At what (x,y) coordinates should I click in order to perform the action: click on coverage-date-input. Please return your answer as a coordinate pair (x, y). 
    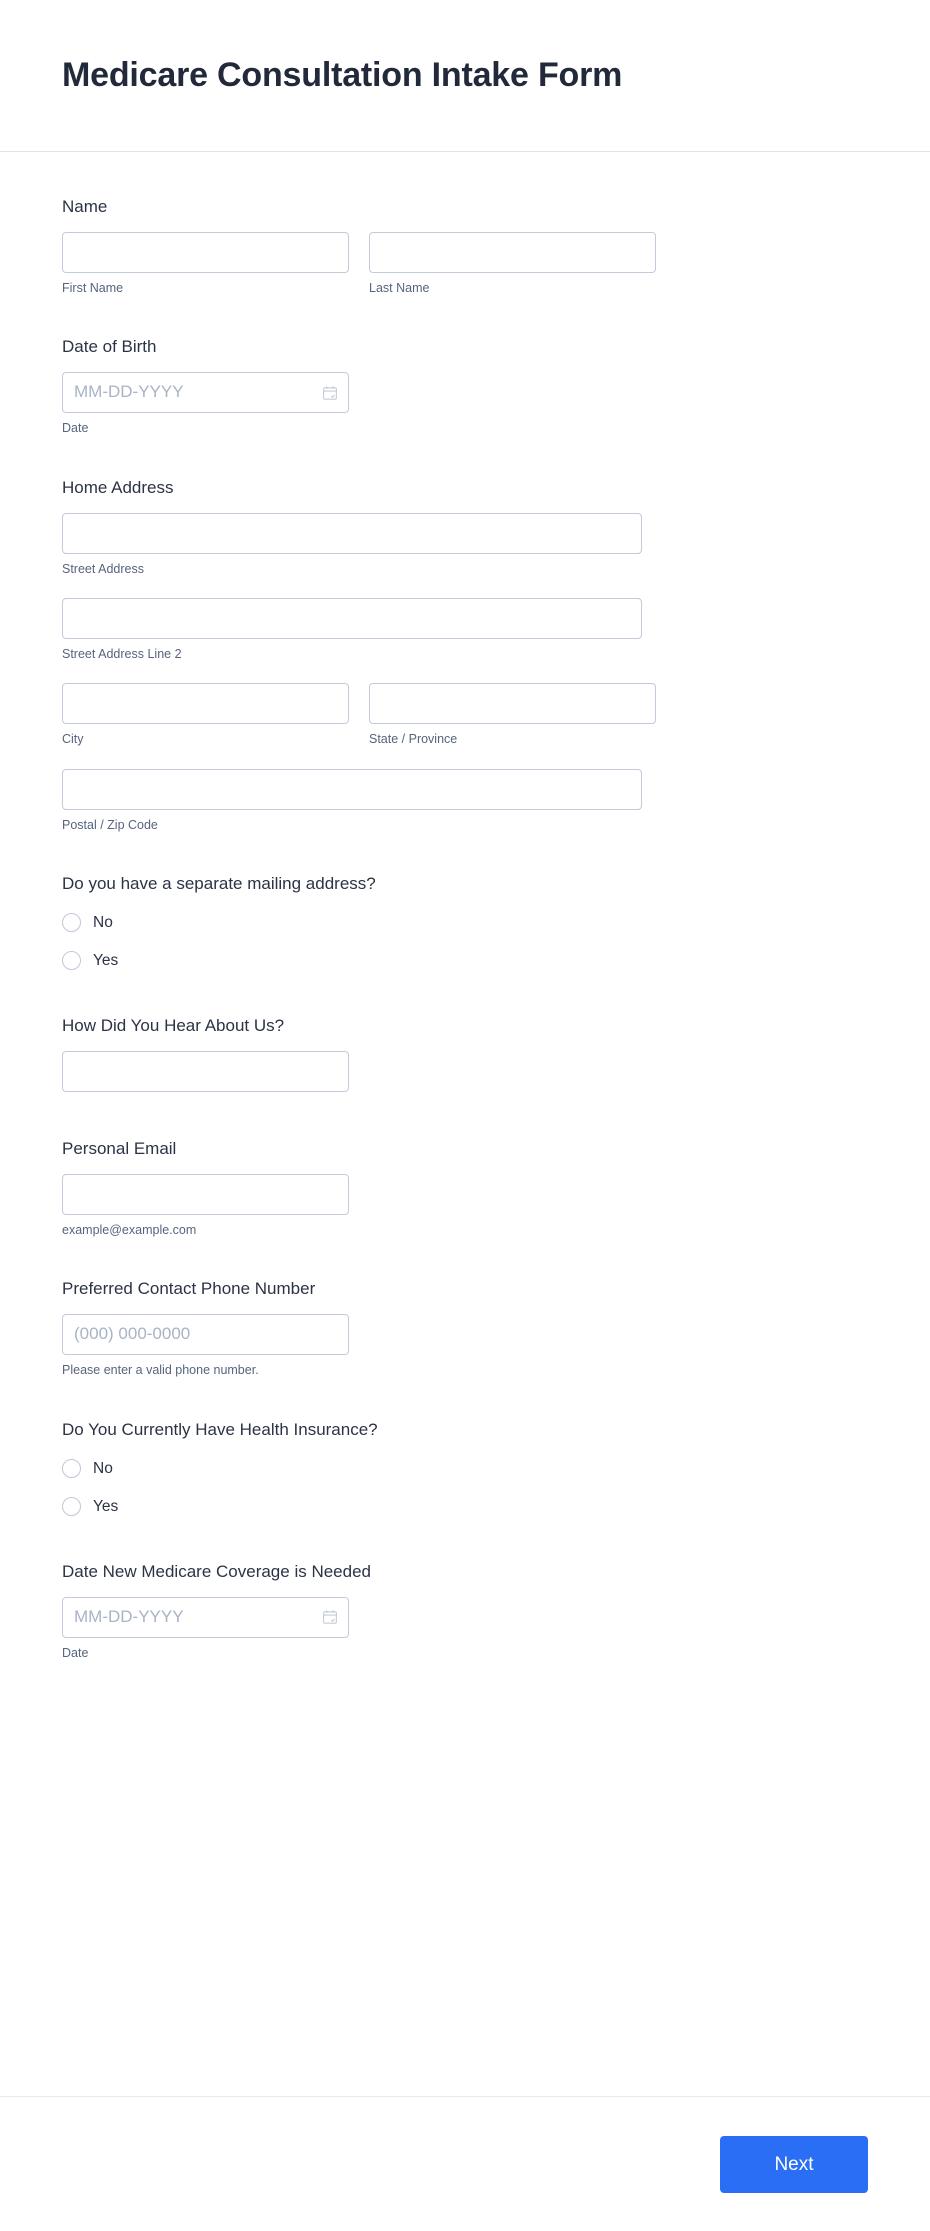
    Looking at the image, I should click on (205, 1617).